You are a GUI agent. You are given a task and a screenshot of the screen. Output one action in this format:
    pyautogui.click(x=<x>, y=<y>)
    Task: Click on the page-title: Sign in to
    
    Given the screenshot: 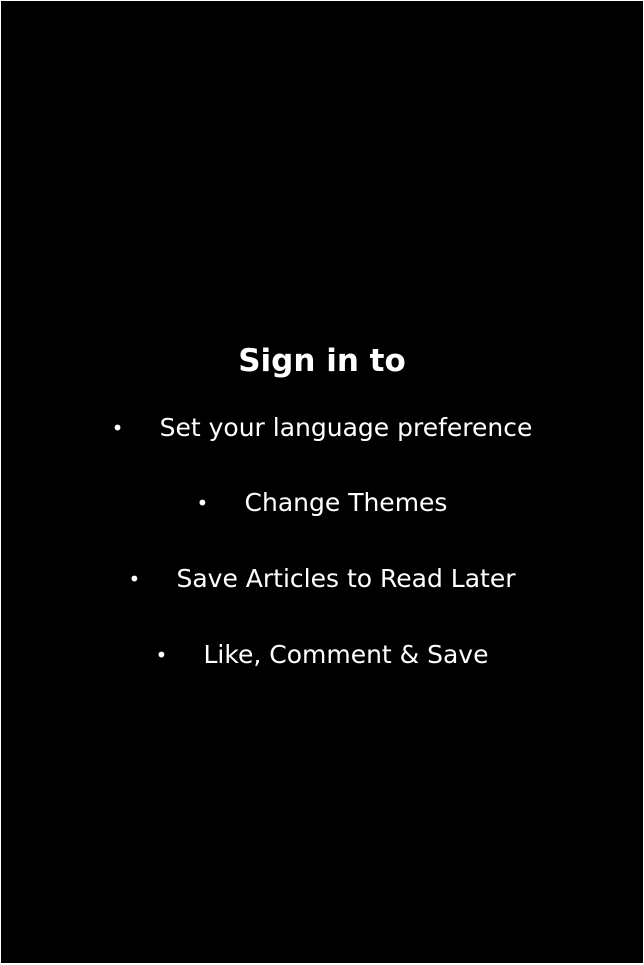 What is the action you would take?
    pyautogui.click(x=322, y=361)
    